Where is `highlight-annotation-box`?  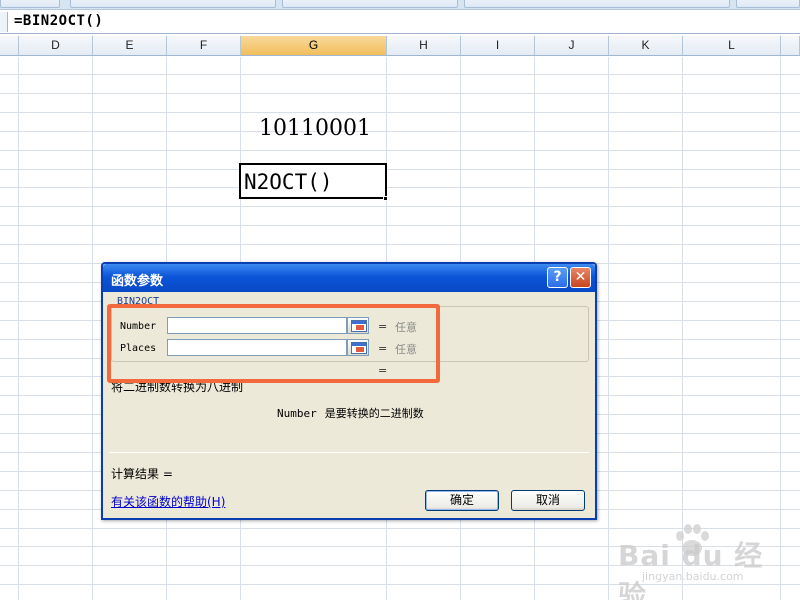
highlight-annotation-box is located at coordinates (273, 343).